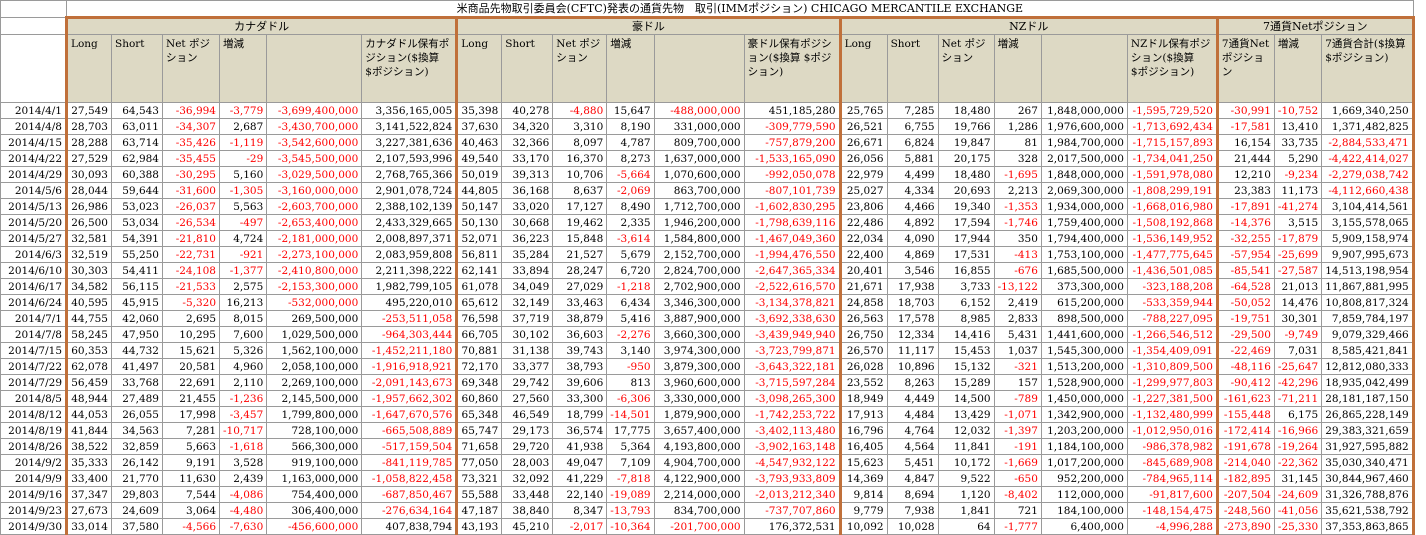 Image resolution: width=1426 pixels, height=535 pixels. I want to click on nzd-long-cell: 24,858, so click(863, 302).